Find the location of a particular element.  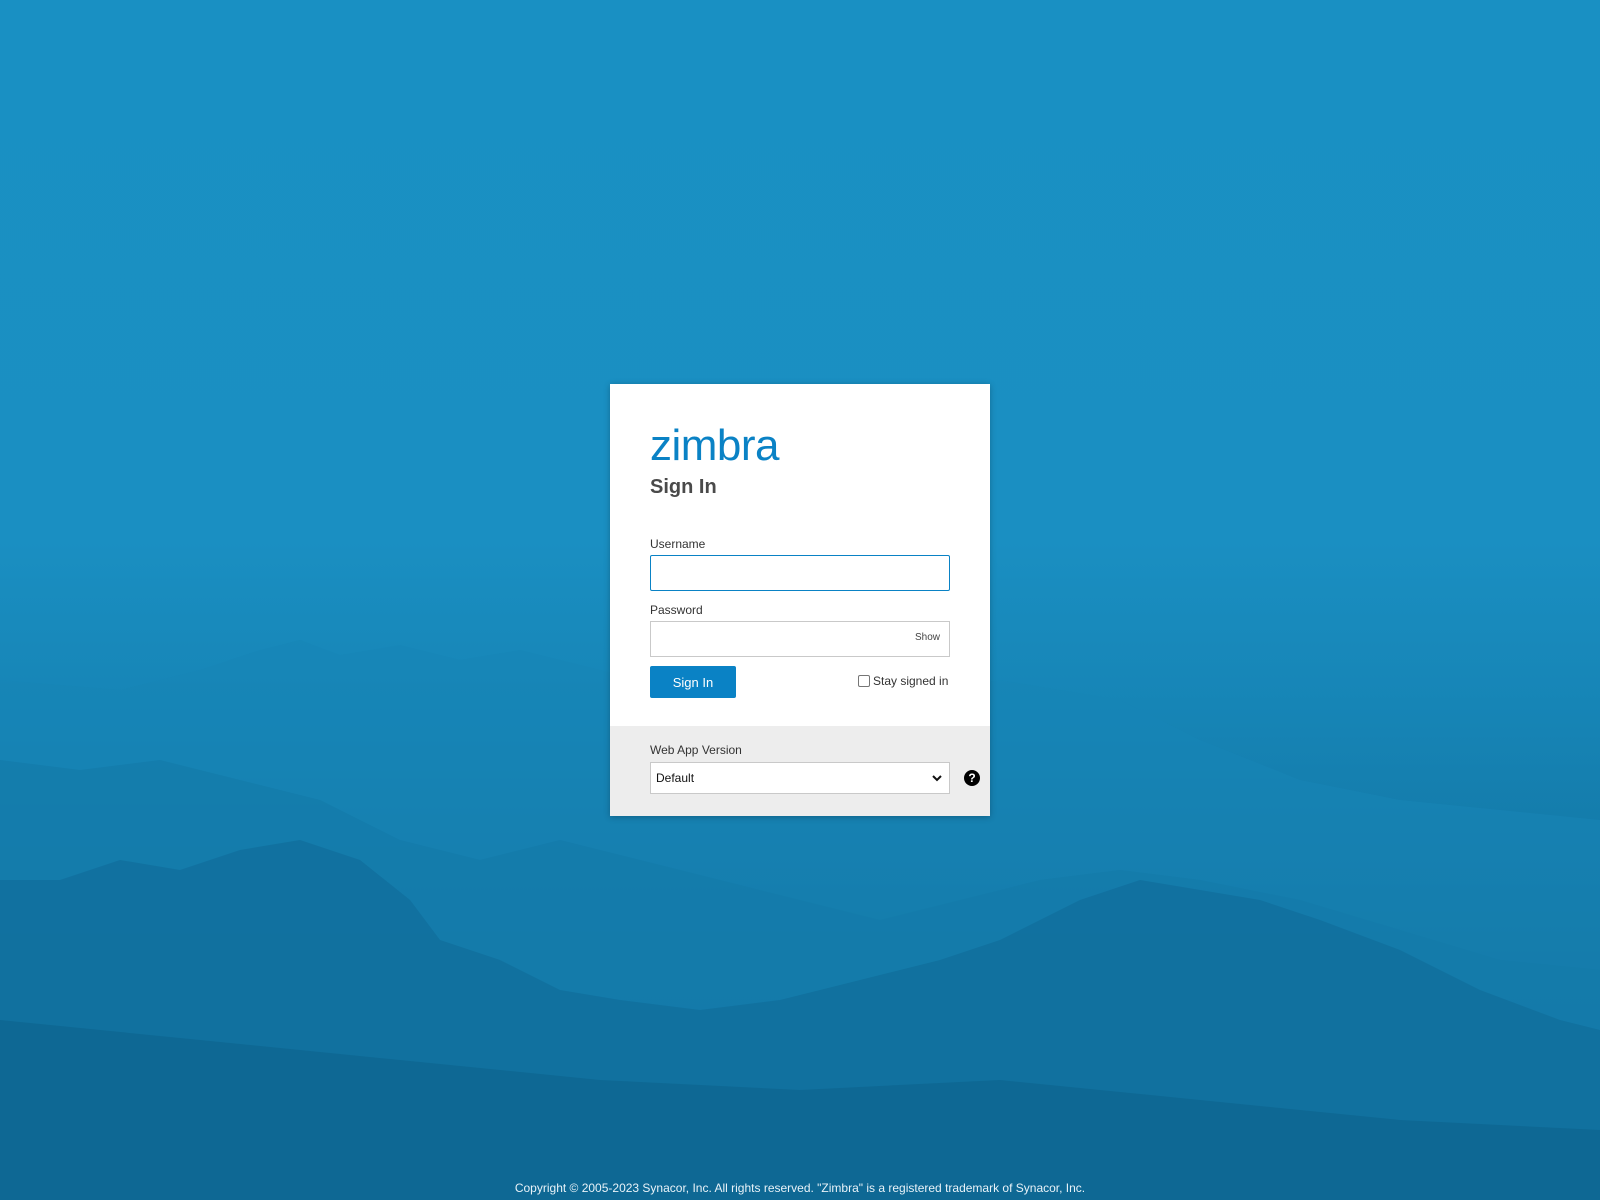

version-section: Web App Version Default ? is located at coordinates (800, 771).